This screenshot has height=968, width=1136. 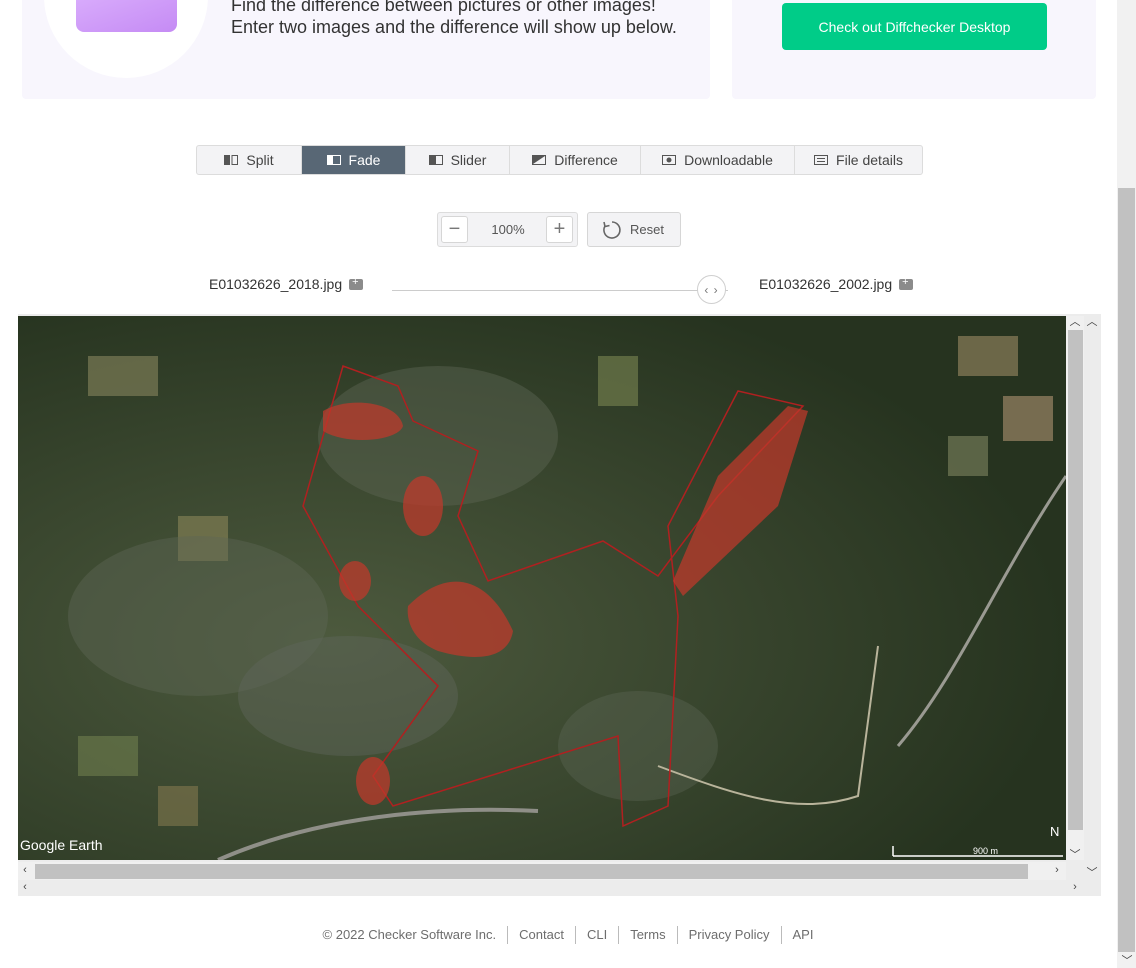 I want to click on tab-difference: Difference, so click(x=575, y=160).